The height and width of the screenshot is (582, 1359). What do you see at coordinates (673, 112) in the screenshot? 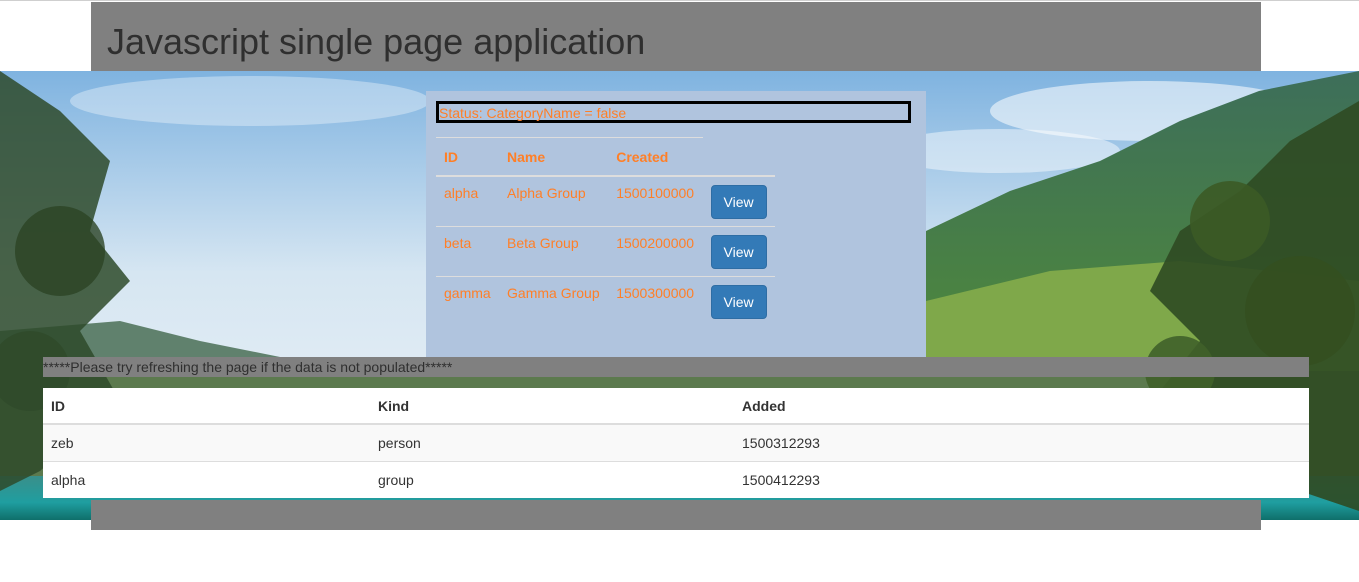
I see `status-box: Status: CategoryName = false` at bounding box center [673, 112].